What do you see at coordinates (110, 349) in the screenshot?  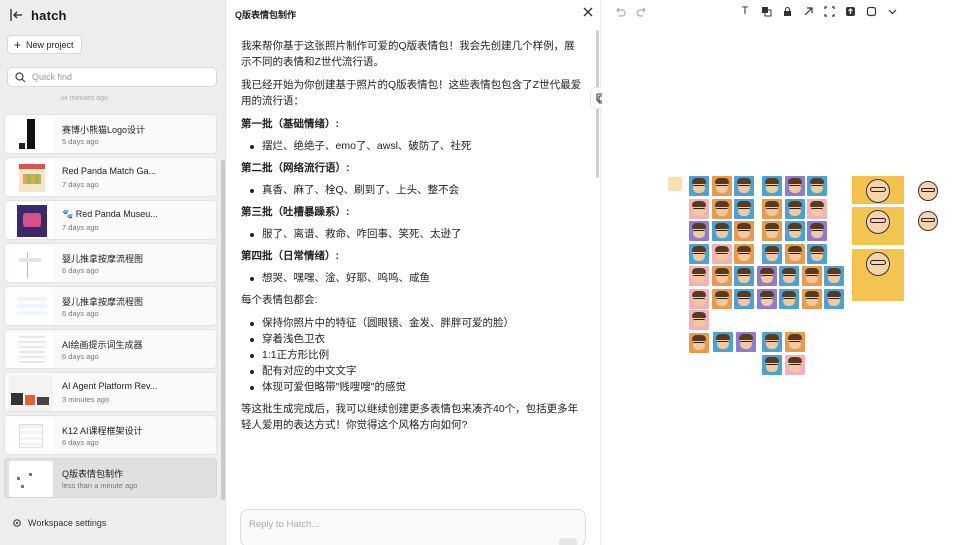 I see `project-item: AI绘画提示词生成器 6 days ago` at bounding box center [110, 349].